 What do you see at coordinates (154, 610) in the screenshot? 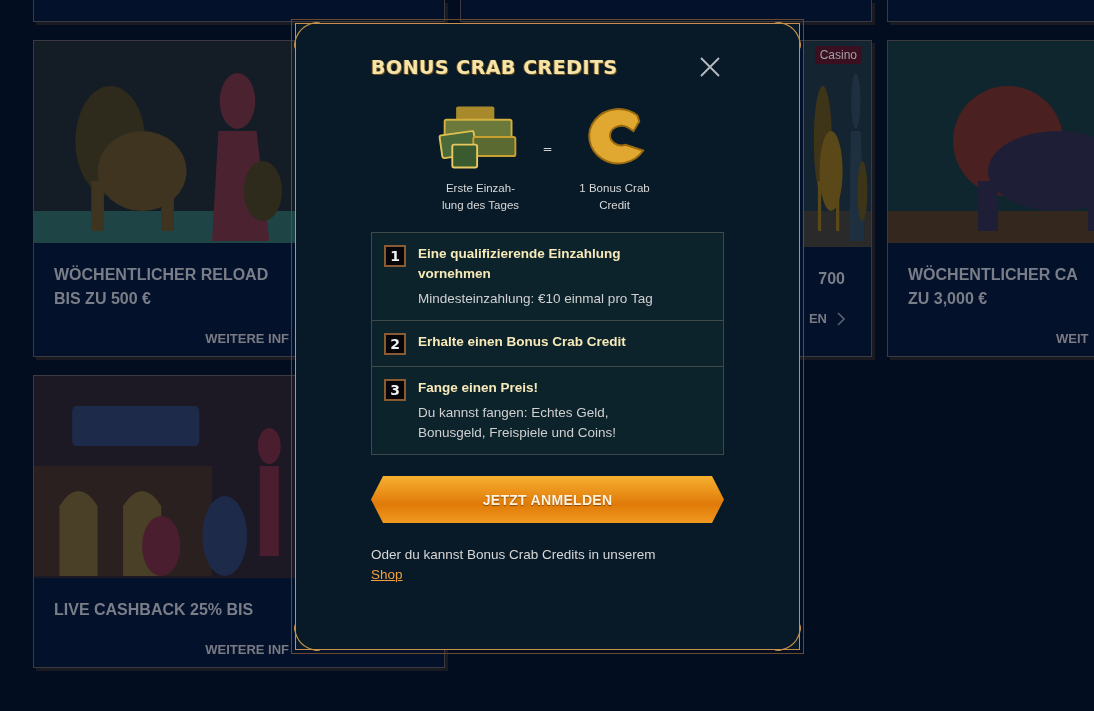
I see `promo-title: LIVE CASHBACK 25% BIS` at bounding box center [154, 610].